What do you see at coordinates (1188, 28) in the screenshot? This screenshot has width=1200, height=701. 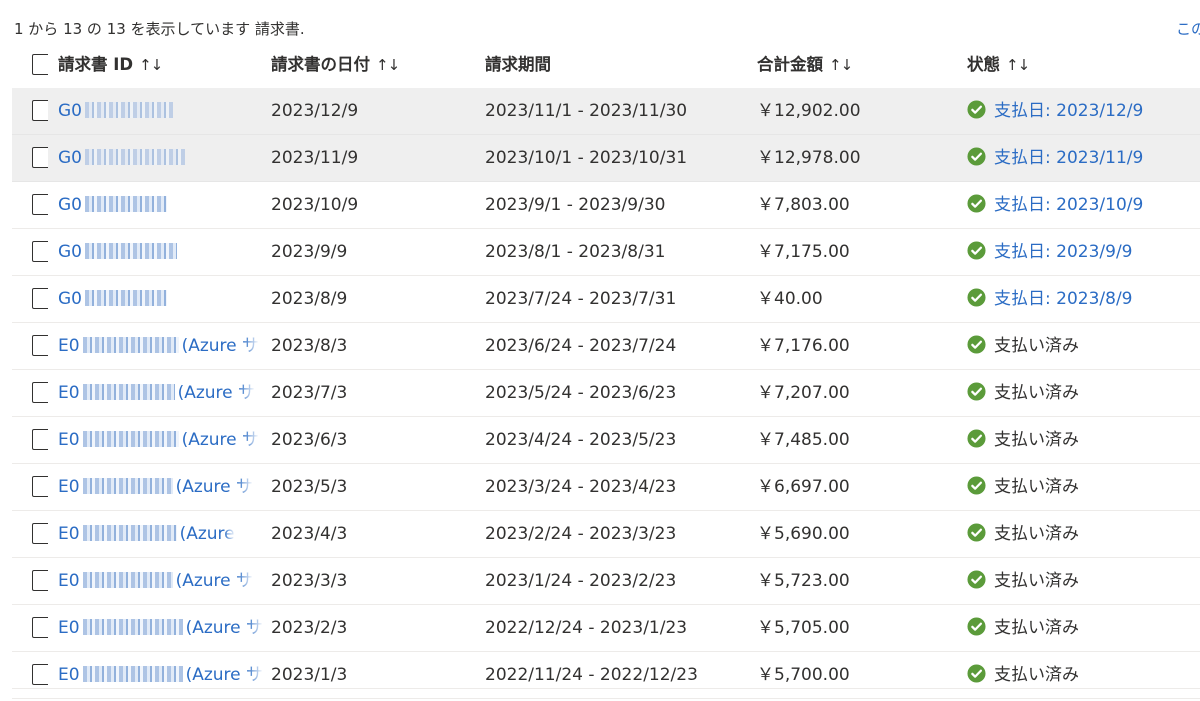 I see `top-right-link: この` at bounding box center [1188, 28].